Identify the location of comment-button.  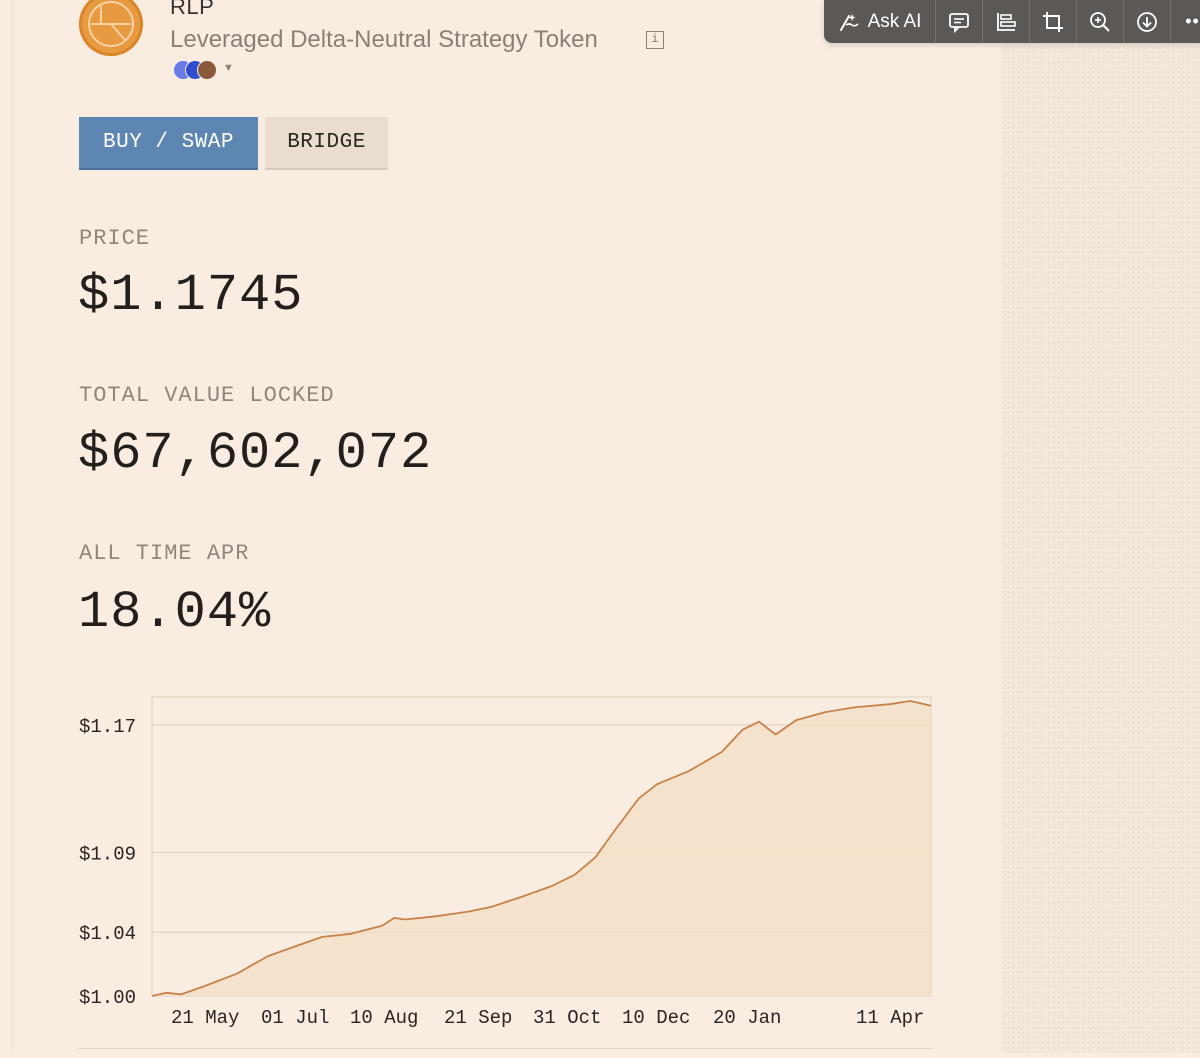
(959, 21).